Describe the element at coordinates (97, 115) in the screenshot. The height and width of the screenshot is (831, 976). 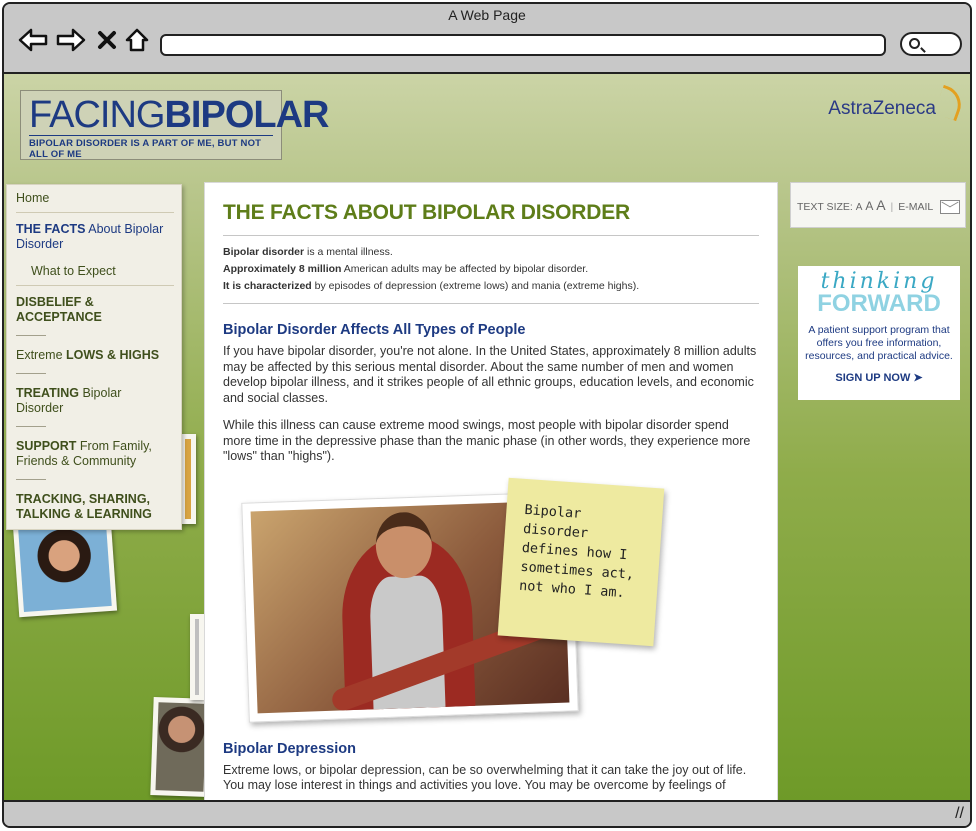
I see `logo-thin: FACING` at that location.